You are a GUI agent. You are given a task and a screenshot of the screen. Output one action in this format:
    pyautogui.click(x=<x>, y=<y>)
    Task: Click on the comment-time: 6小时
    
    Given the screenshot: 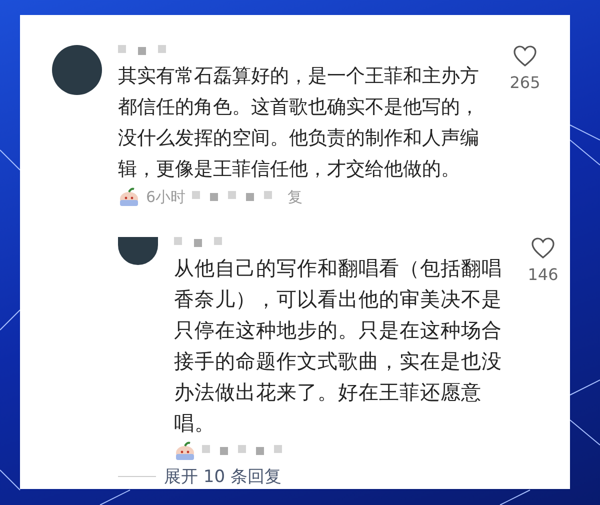 What is the action you would take?
    pyautogui.click(x=166, y=197)
    